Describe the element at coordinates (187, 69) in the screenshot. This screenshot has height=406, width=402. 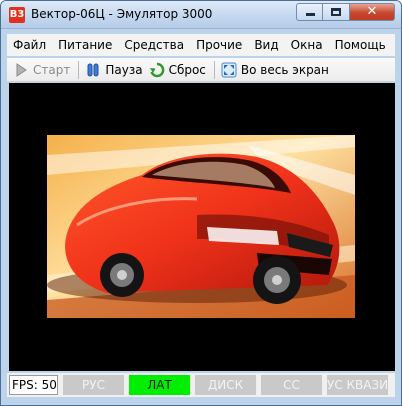
I see `reset-label: Сброс` at that location.